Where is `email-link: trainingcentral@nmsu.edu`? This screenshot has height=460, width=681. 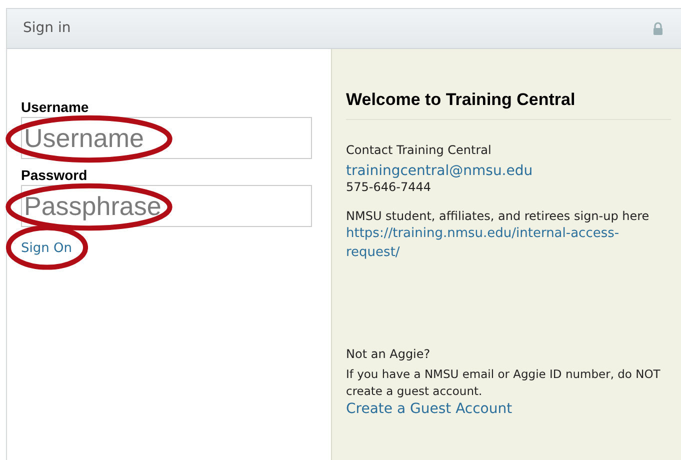 email-link: trainingcentral@nmsu.edu is located at coordinates (508, 170).